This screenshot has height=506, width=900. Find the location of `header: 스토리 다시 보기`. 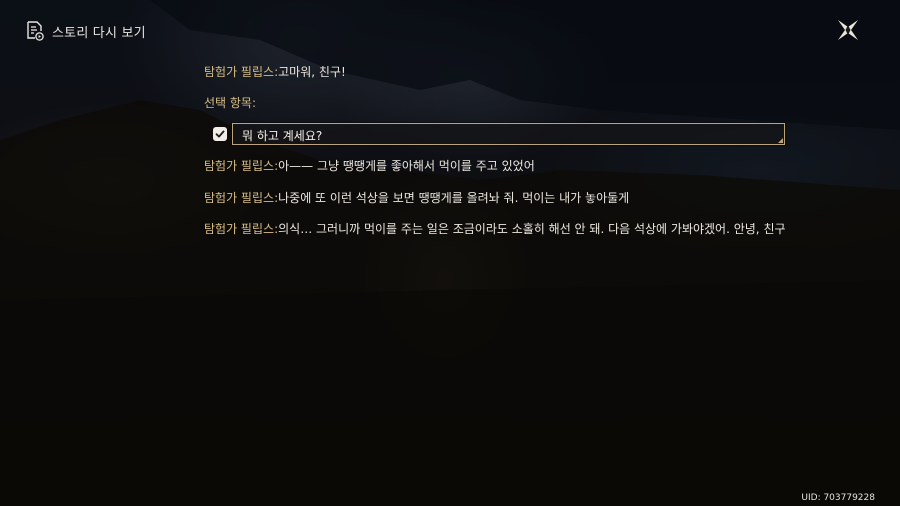

header: 스토리 다시 보기 is located at coordinates (86, 31).